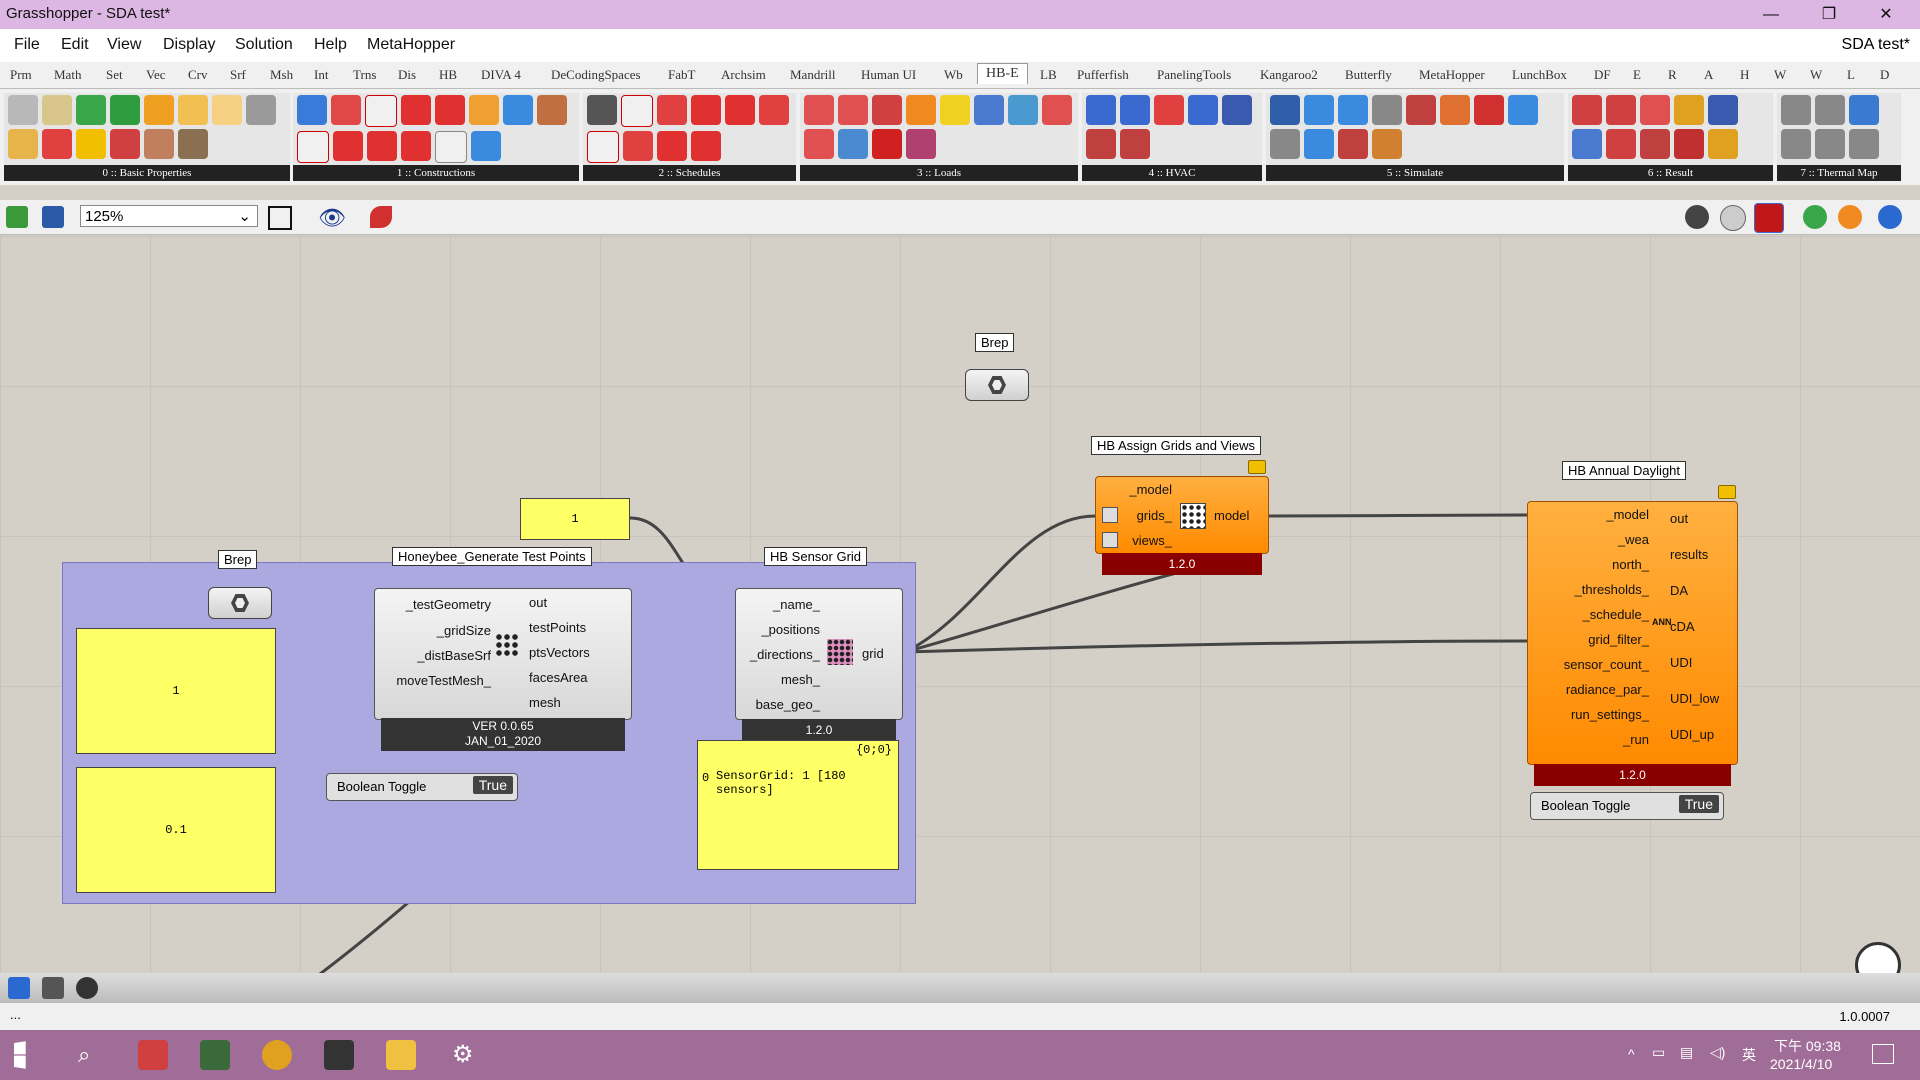  What do you see at coordinates (1631, 1054) in the screenshot?
I see `chevron-up-icon: ^` at bounding box center [1631, 1054].